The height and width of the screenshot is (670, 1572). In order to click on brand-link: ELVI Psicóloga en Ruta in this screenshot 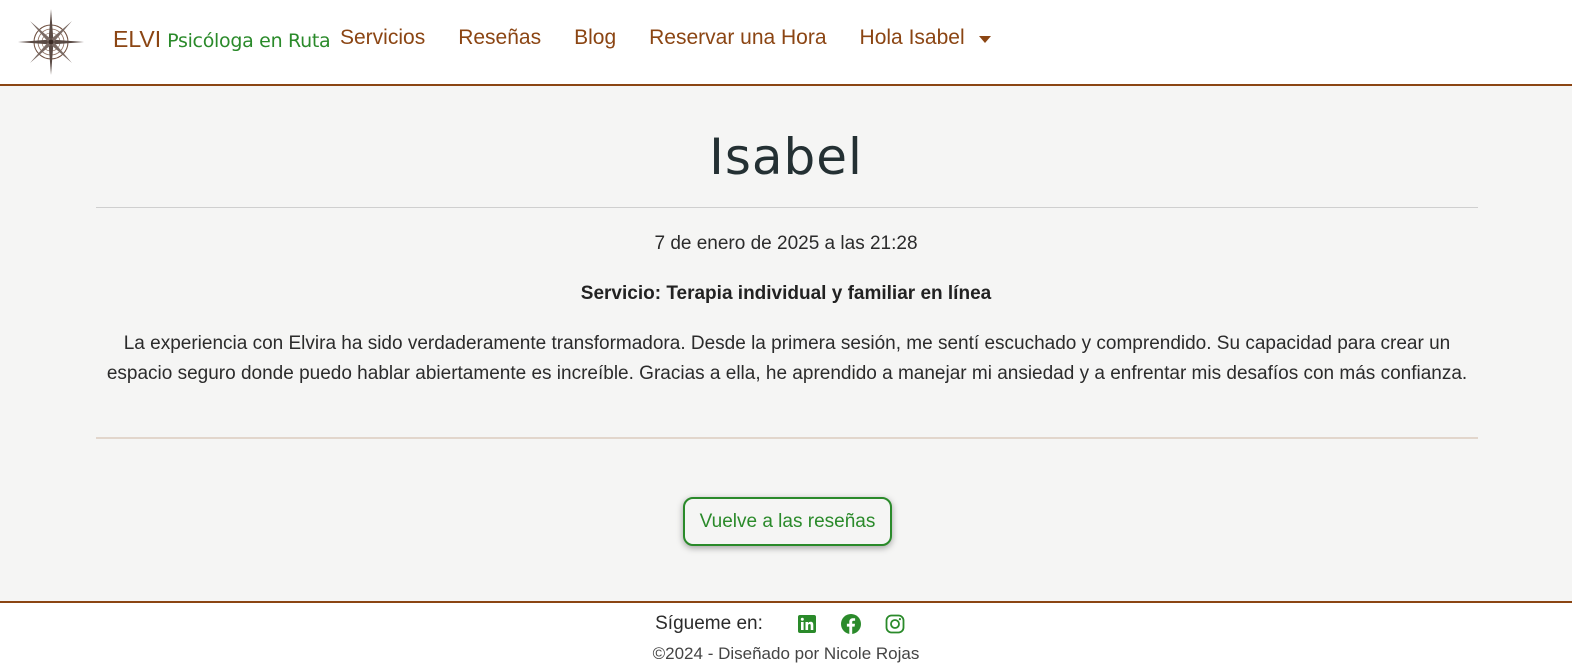, I will do `click(222, 39)`.